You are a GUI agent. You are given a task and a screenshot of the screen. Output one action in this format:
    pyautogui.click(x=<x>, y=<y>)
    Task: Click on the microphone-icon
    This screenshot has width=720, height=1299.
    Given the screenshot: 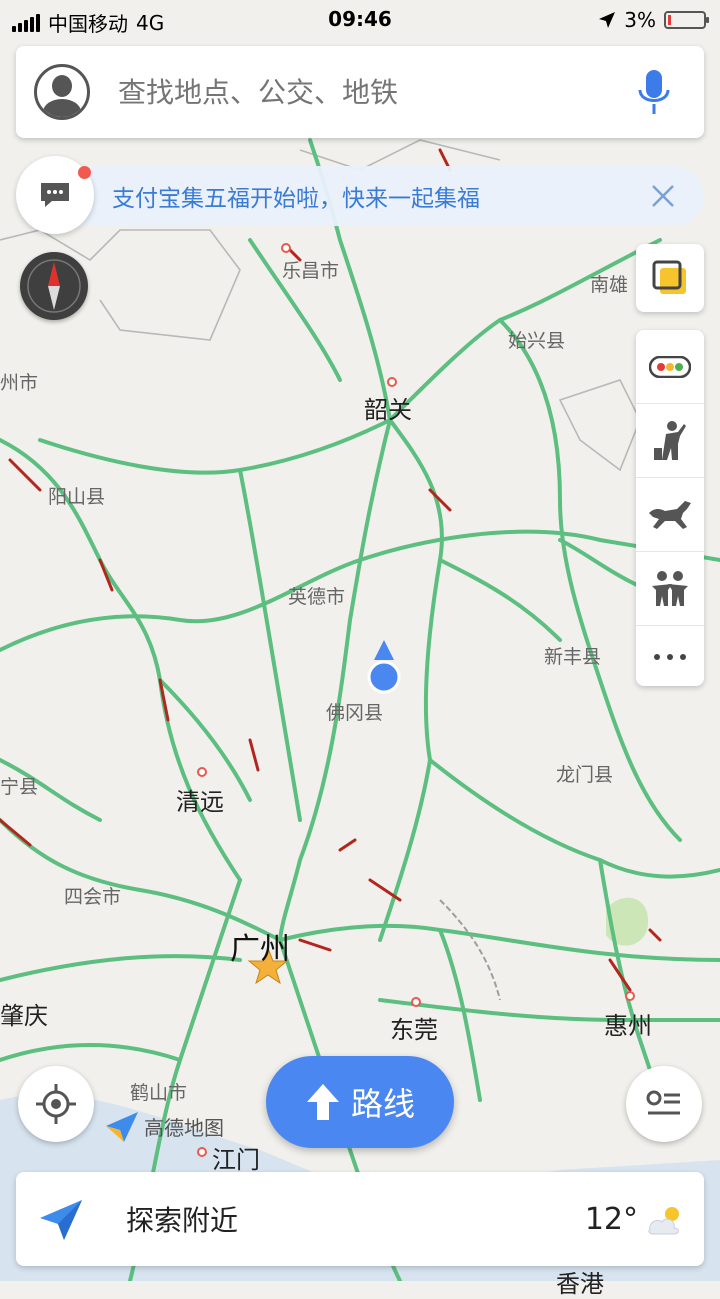 What is the action you would take?
    pyautogui.click(x=654, y=92)
    